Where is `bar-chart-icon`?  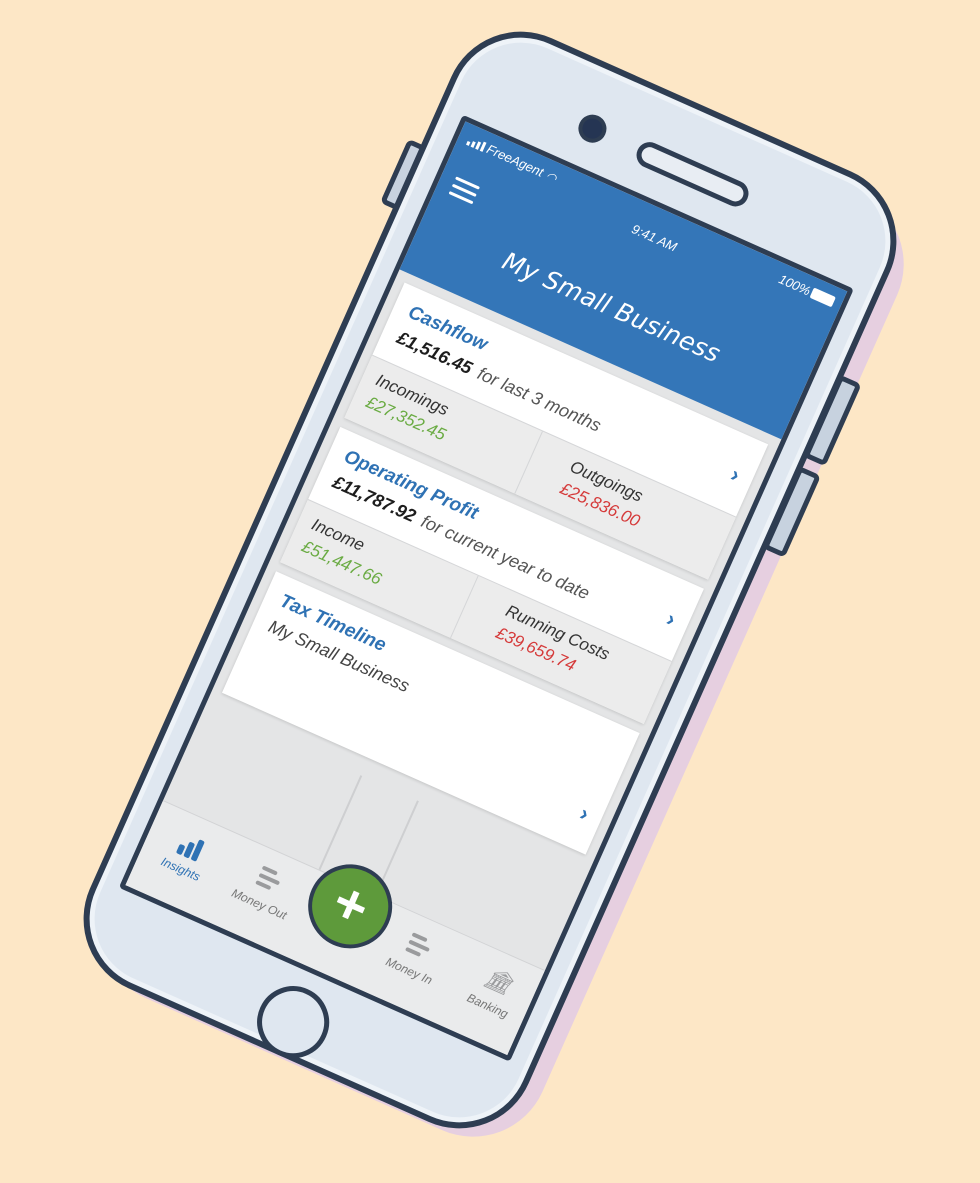 bar-chart-icon is located at coordinates (191, 845).